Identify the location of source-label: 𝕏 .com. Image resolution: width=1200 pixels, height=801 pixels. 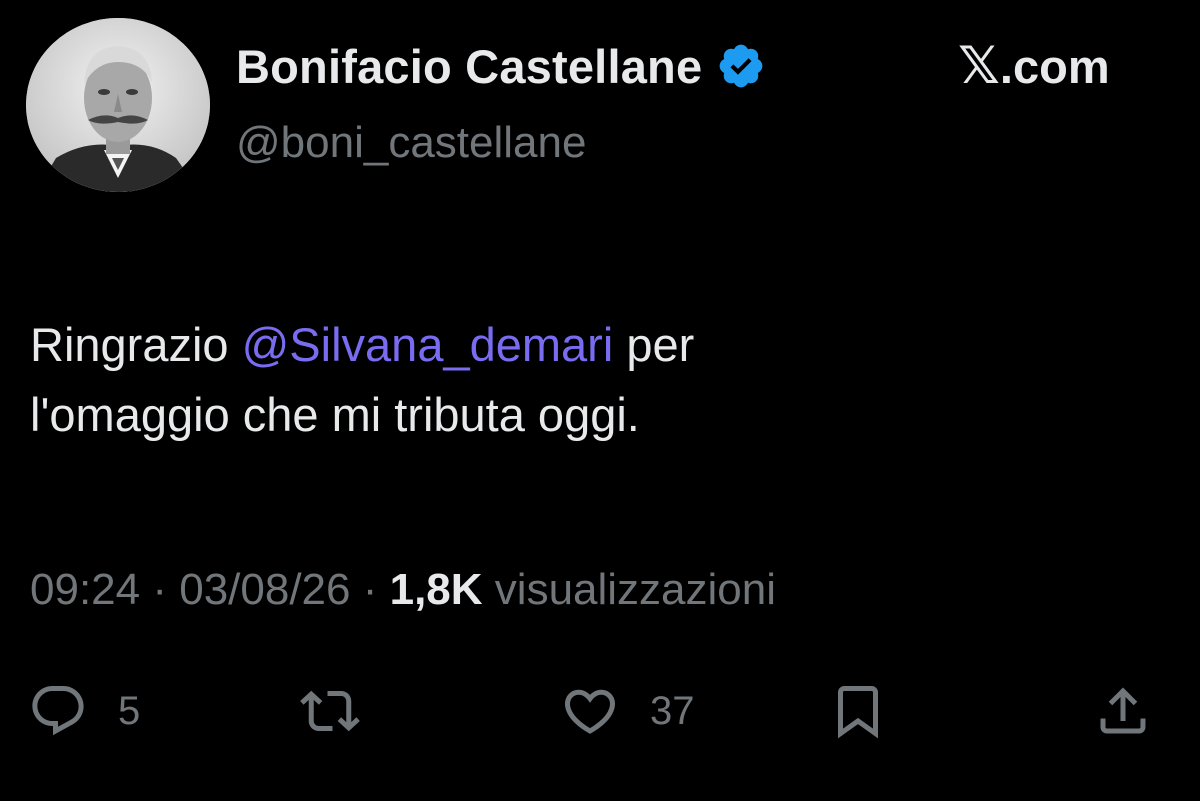
(1034, 66).